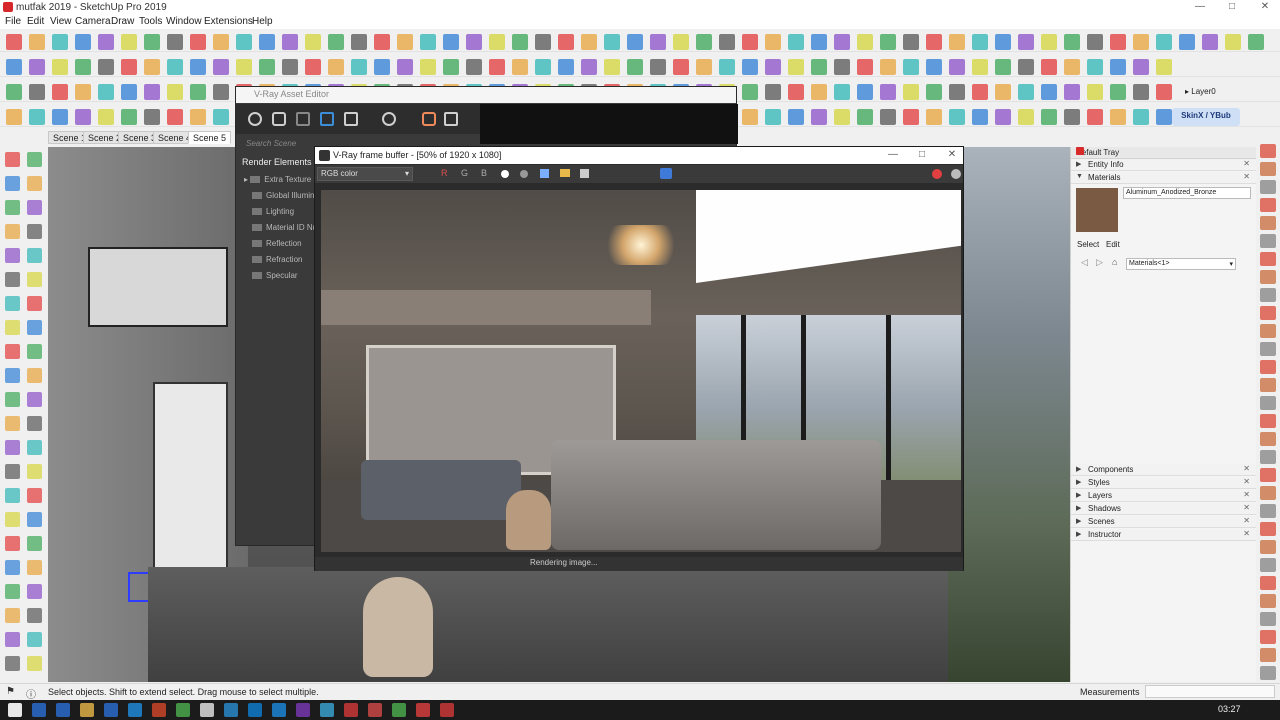 Image resolution: width=1280 pixels, height=720 pixels. I want to click on texture-icon, so click(351, 119).